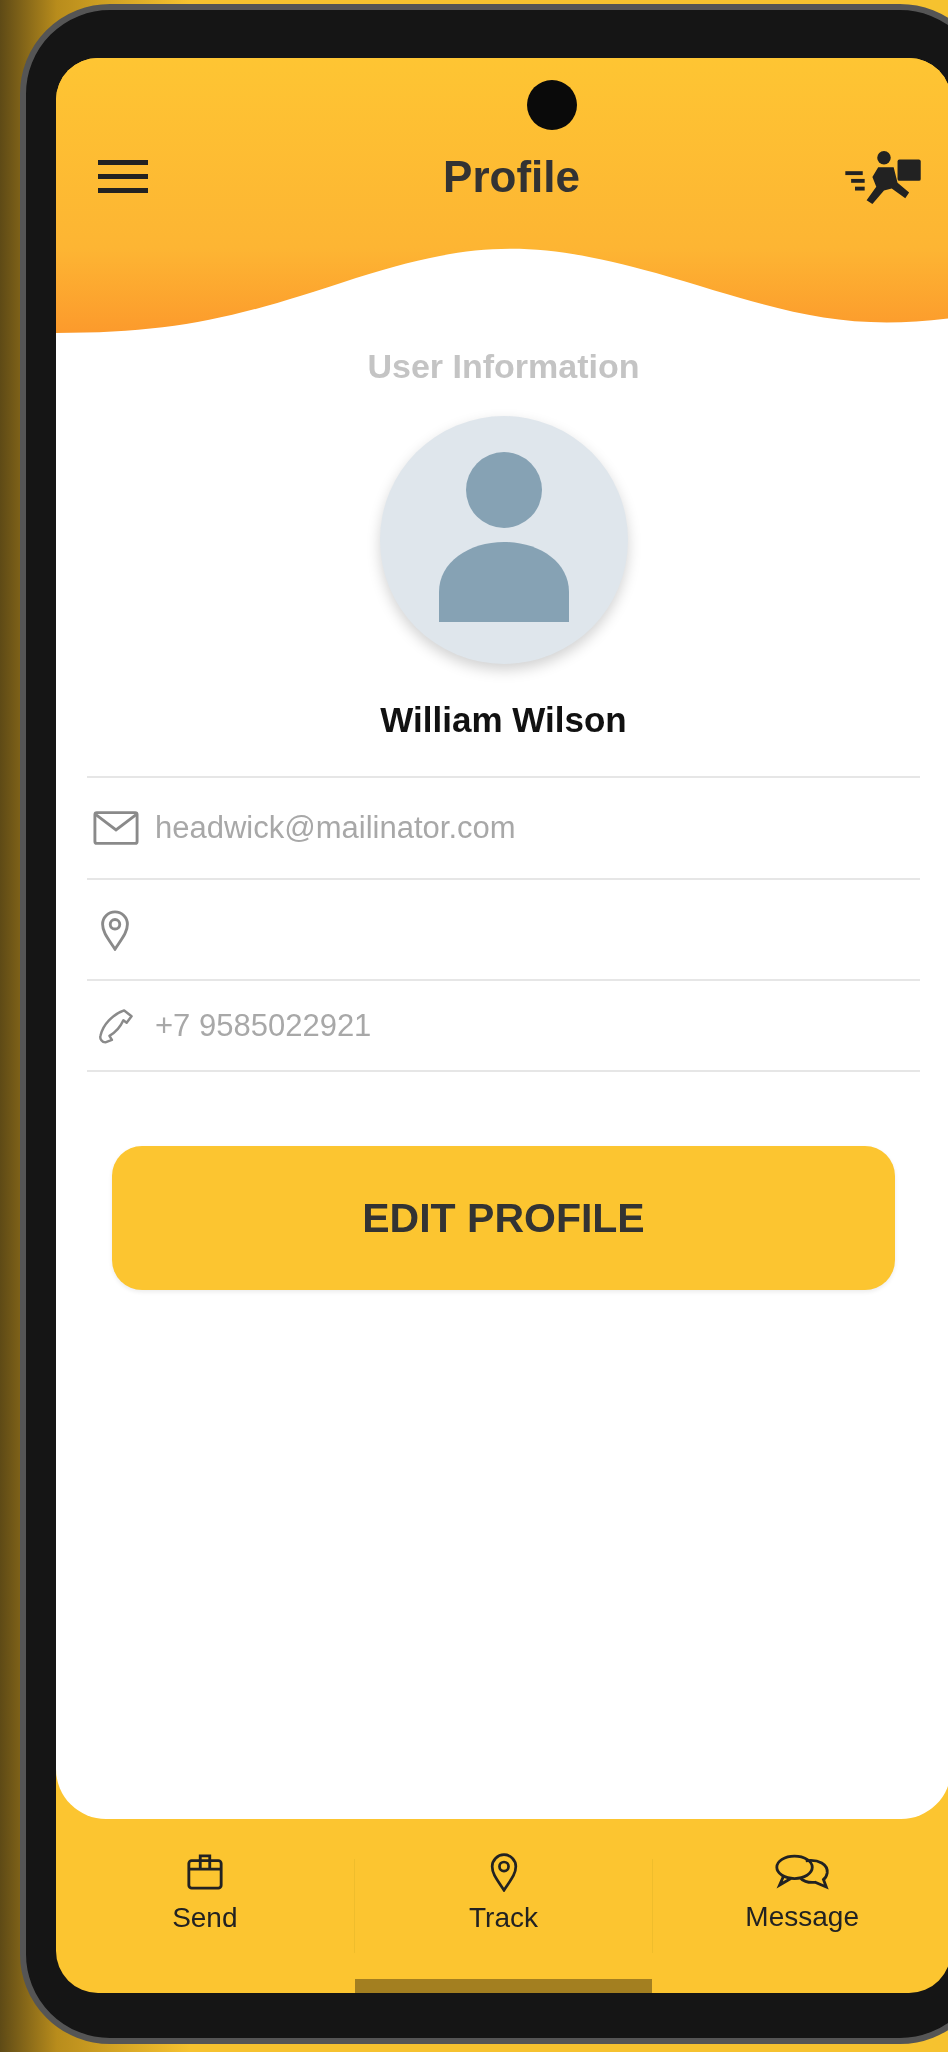 Image resolution: width=948 pixels, height=2052 pixels. I want to click on edit-profile-button: EDIT PROFILE, so click(503, 1218).